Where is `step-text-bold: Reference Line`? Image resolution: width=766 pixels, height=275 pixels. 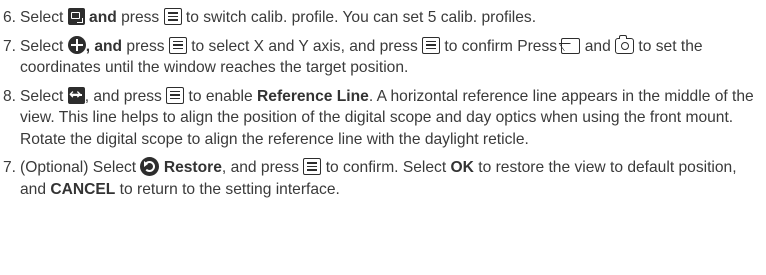
step-text-bold: Reference Line is located at coordinates (313, 96).